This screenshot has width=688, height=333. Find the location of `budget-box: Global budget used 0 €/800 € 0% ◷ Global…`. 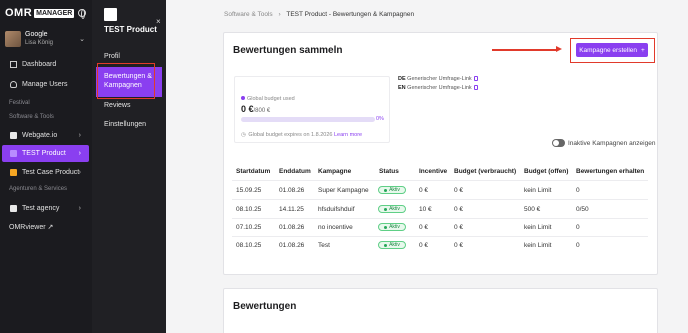

budget-box: Global budget used 0 €/800 € 0% ◷ Global… is located at coordinates (312, 109).